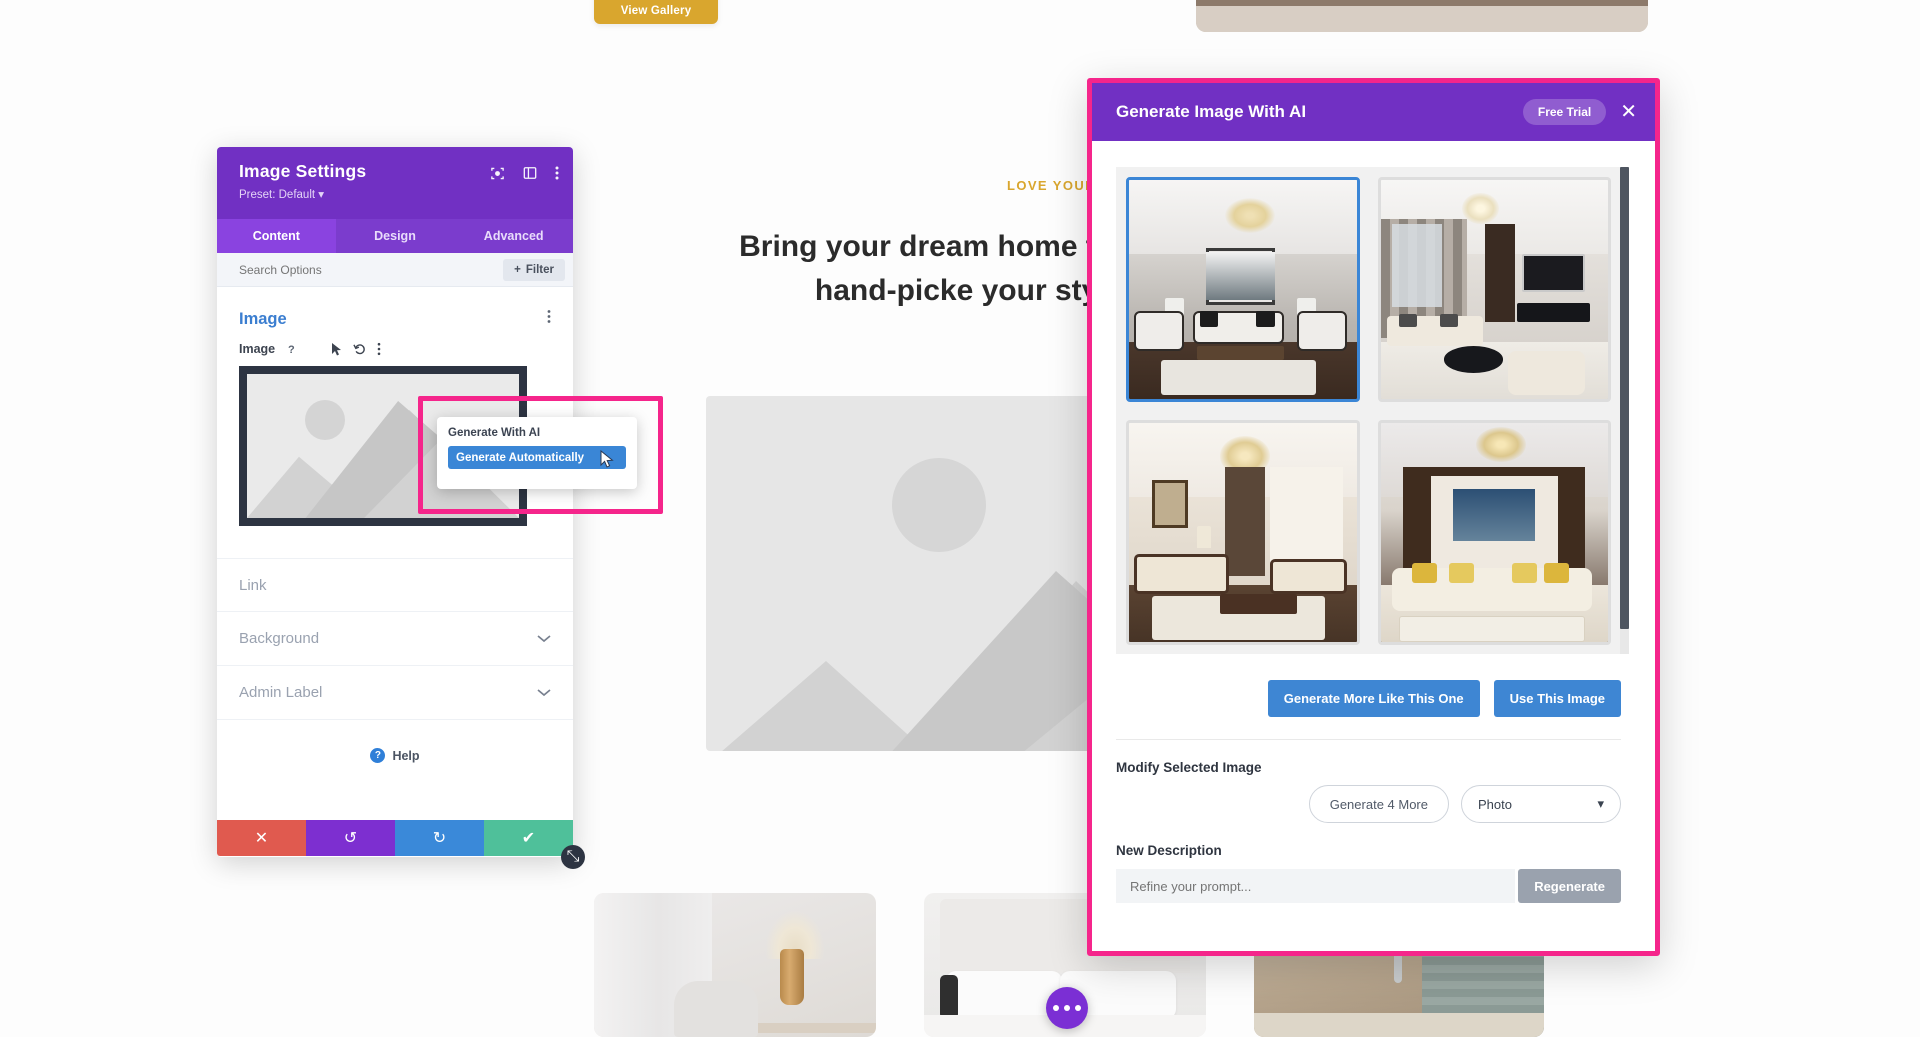 This screenshot has height=1037, width=1920. I want to click on search-options-bar: + Filter, so click(395, 270).